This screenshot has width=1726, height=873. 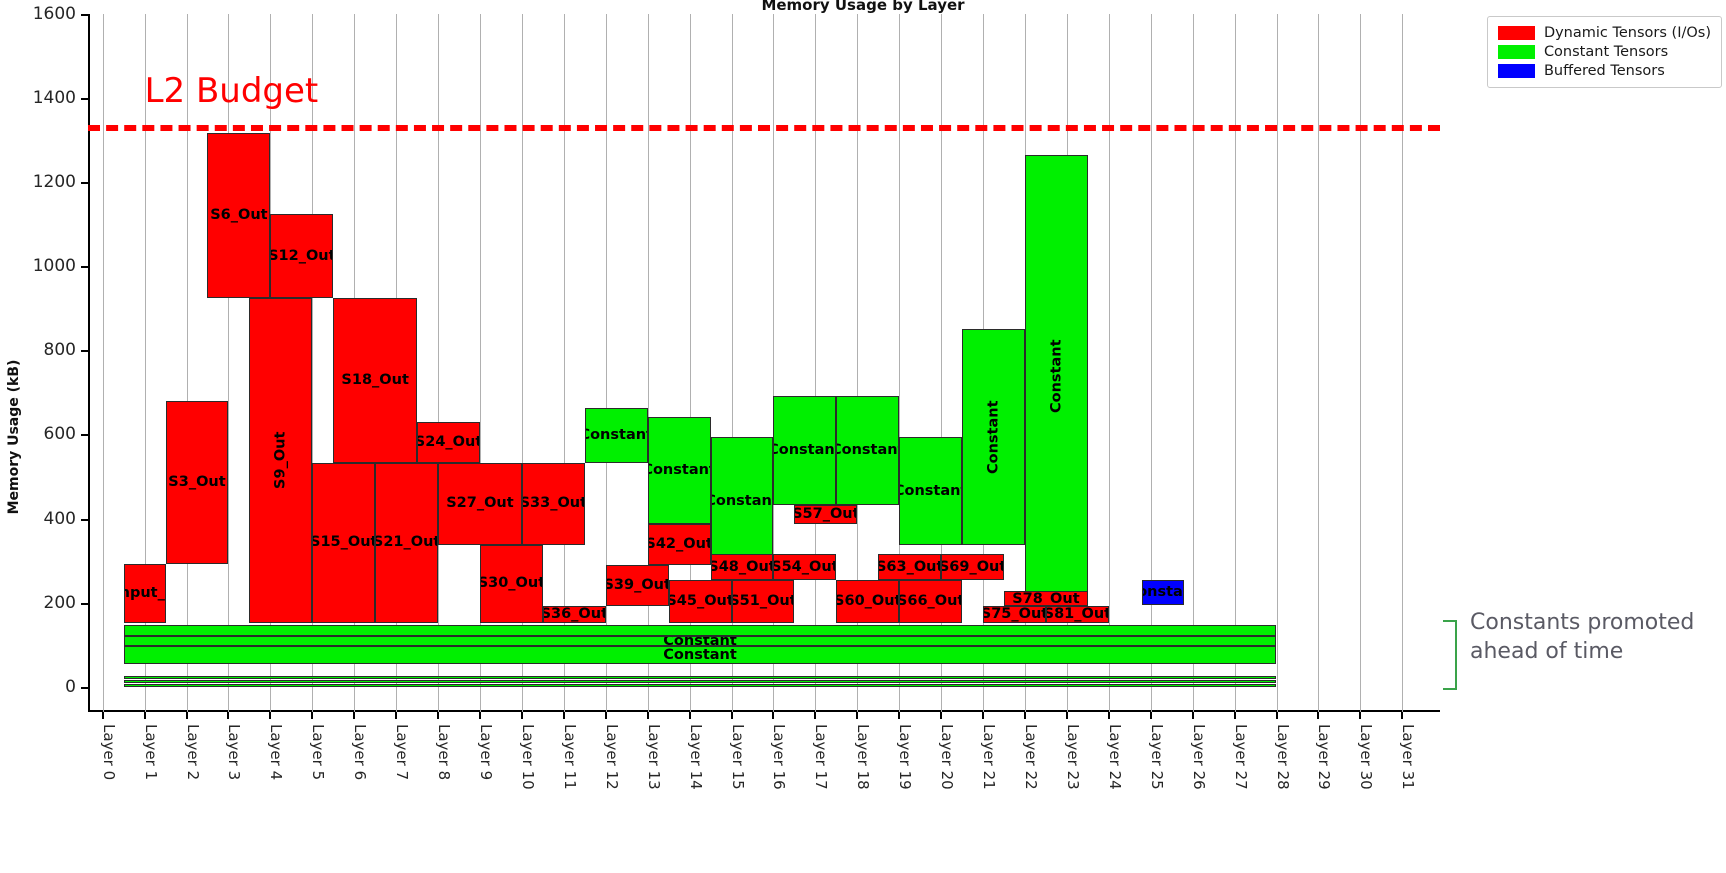 I want to click on memory-block: S51_Out, so click(x=763, y=601).